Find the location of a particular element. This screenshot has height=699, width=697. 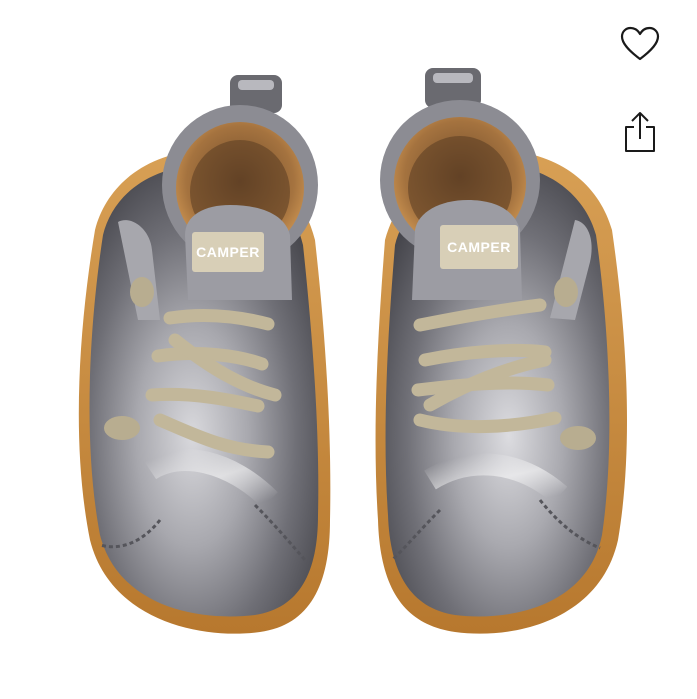

share-icon is located at coordinates (640, 132).